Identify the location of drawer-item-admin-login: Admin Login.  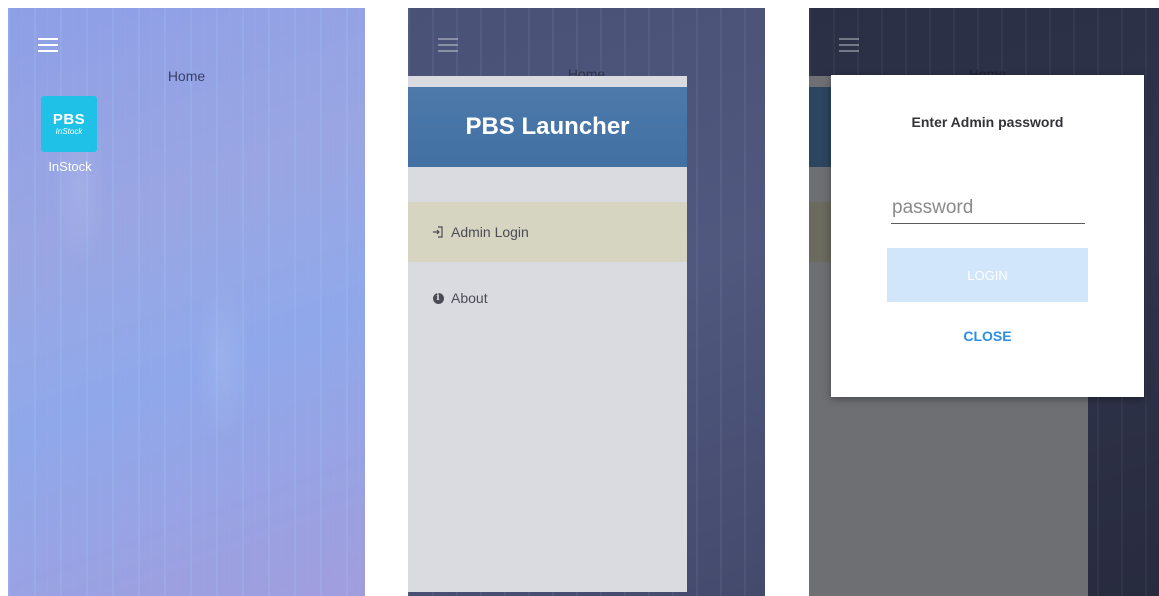
(547, 232).